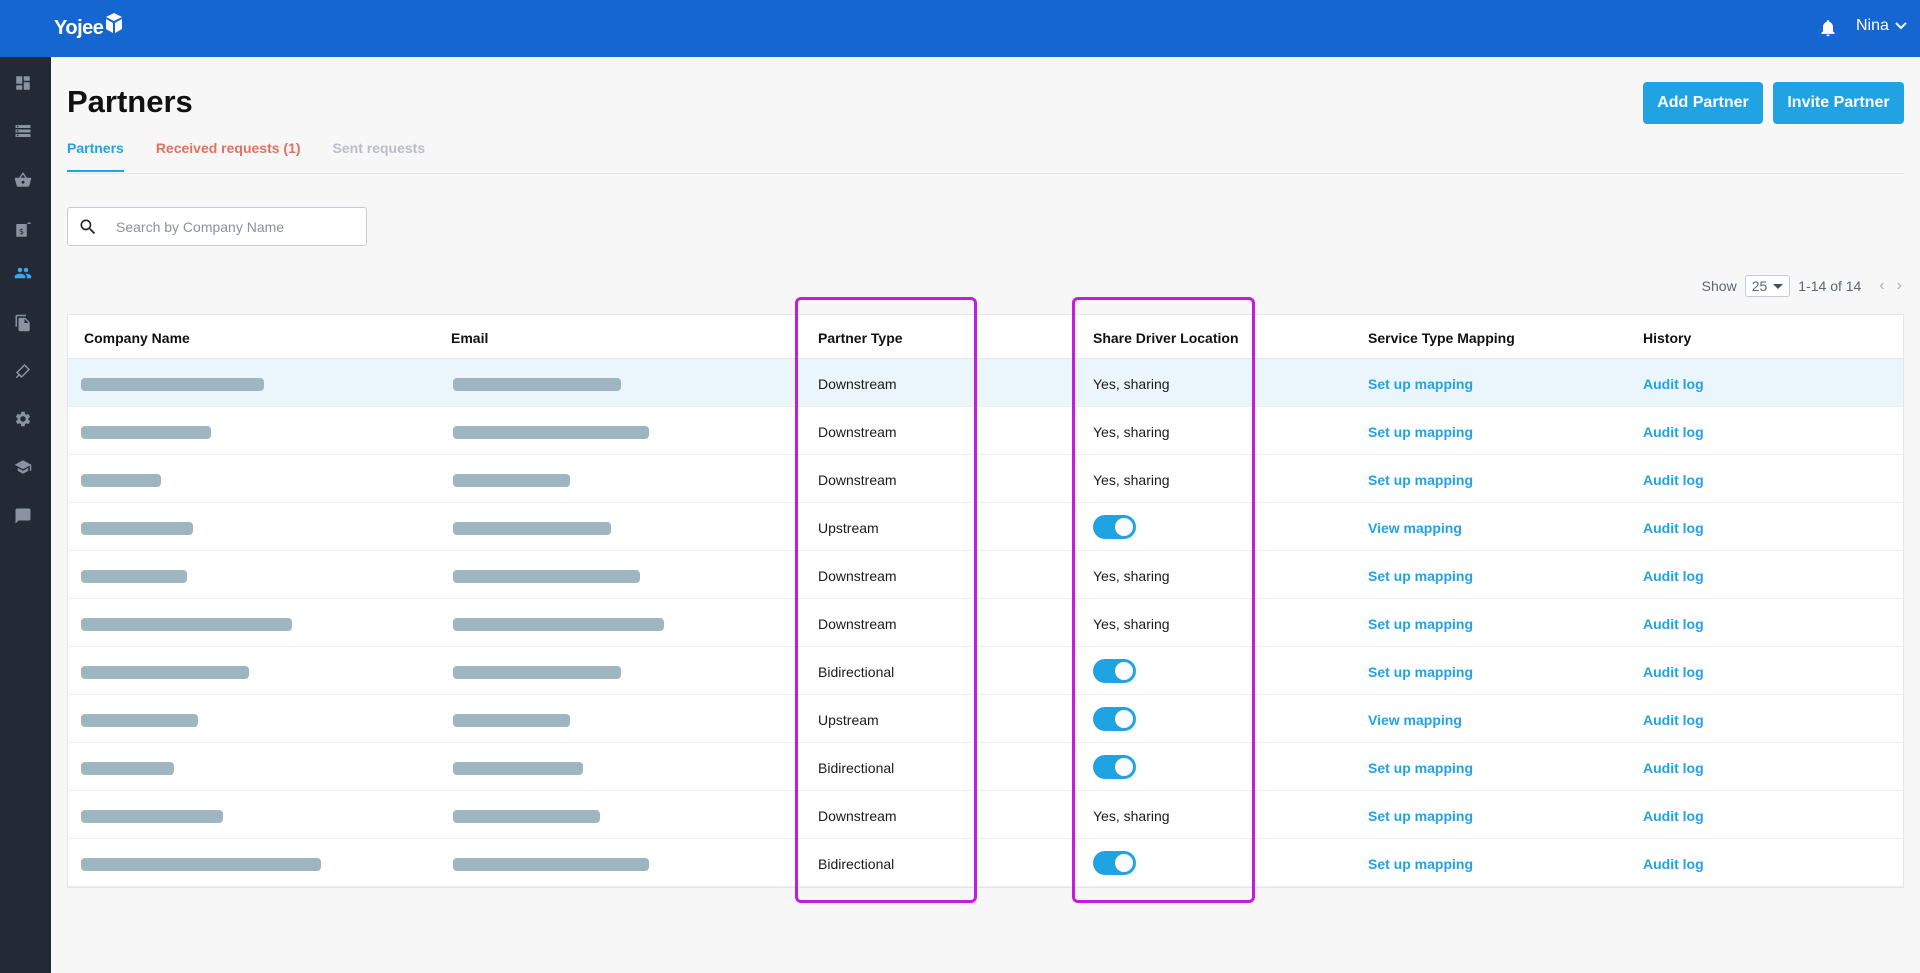 Image resolution: width=1920 pixels, height=973 pixels. What do you see at coordinates (23, 419) in the screenshot?
I see `settings-icon` at bounding box center [23, 419].